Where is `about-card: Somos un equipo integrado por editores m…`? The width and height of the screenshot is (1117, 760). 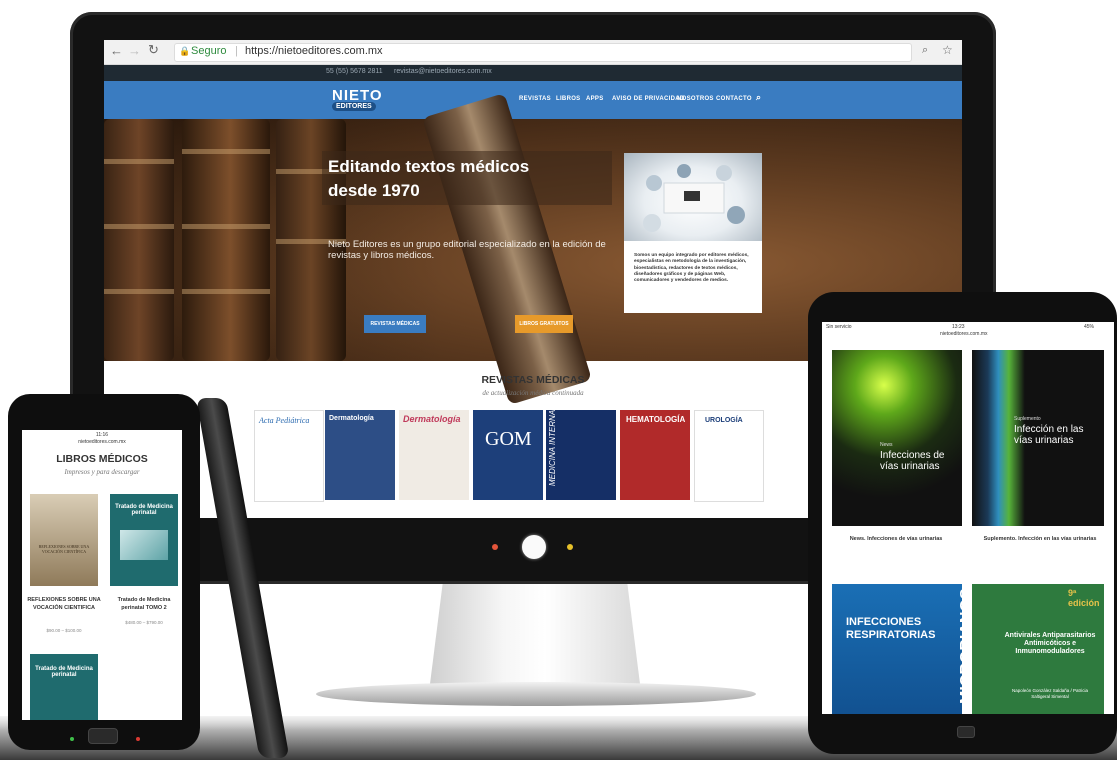 about-card: Somos un equipo integrado por editores m… is located at coordinates (693, 233).